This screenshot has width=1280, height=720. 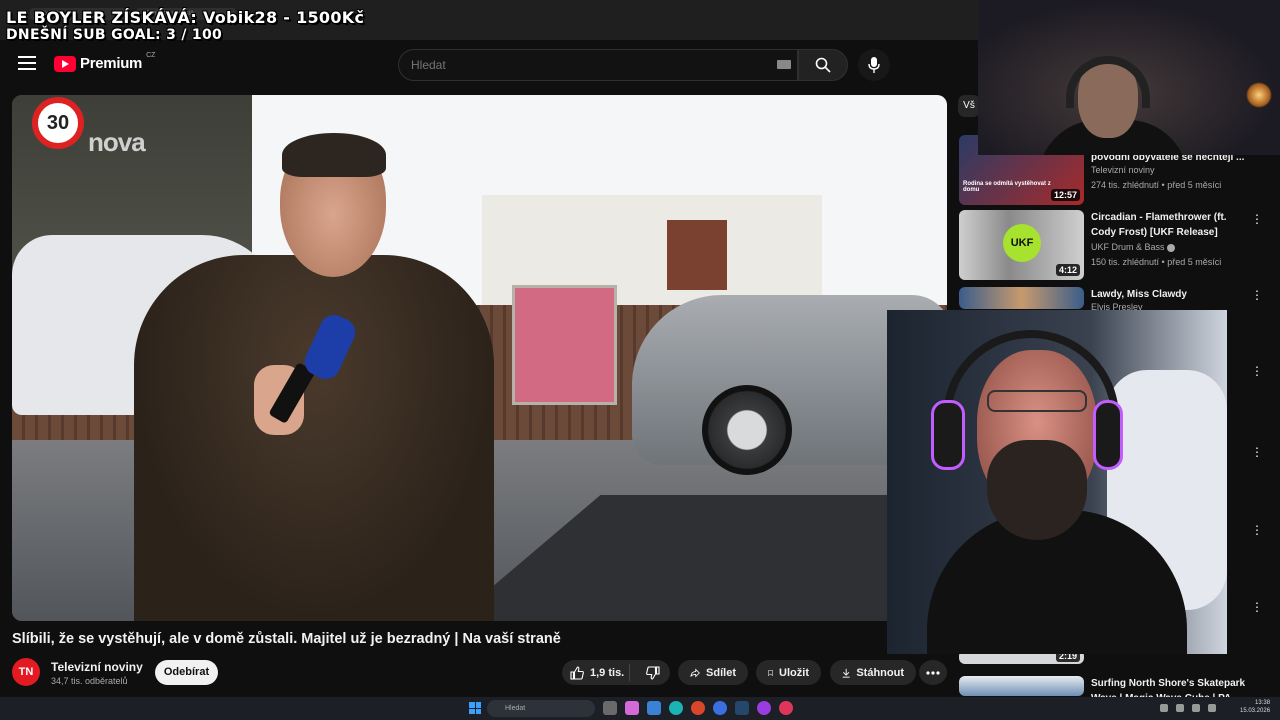 I want to click on search-box, so click(x=598, y=65).